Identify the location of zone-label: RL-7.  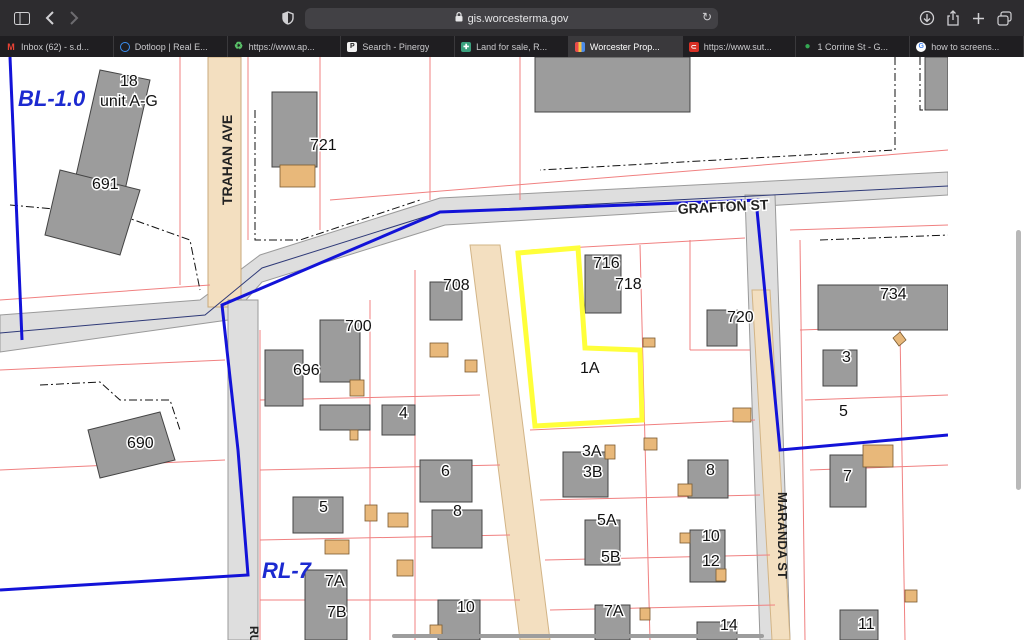
(287, 570).